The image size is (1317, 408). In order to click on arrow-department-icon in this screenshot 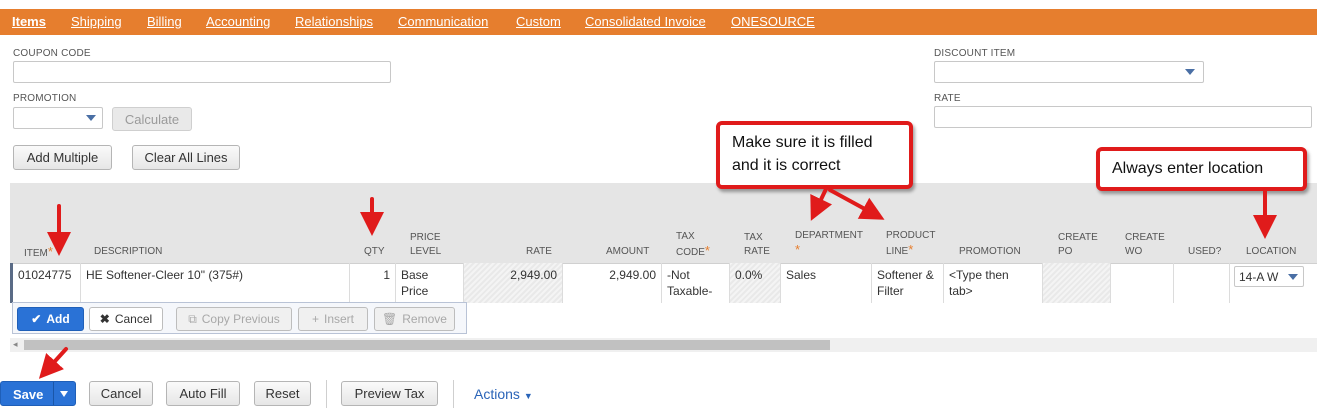, I will do `click(821, 204)`.